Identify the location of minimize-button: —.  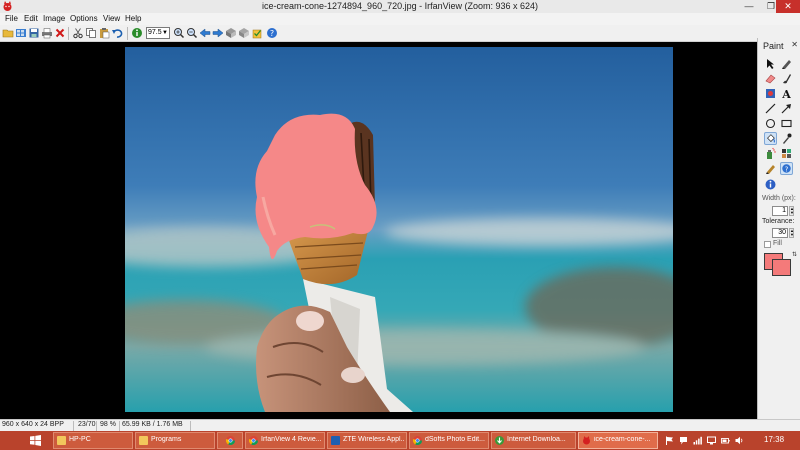
(749, 6).